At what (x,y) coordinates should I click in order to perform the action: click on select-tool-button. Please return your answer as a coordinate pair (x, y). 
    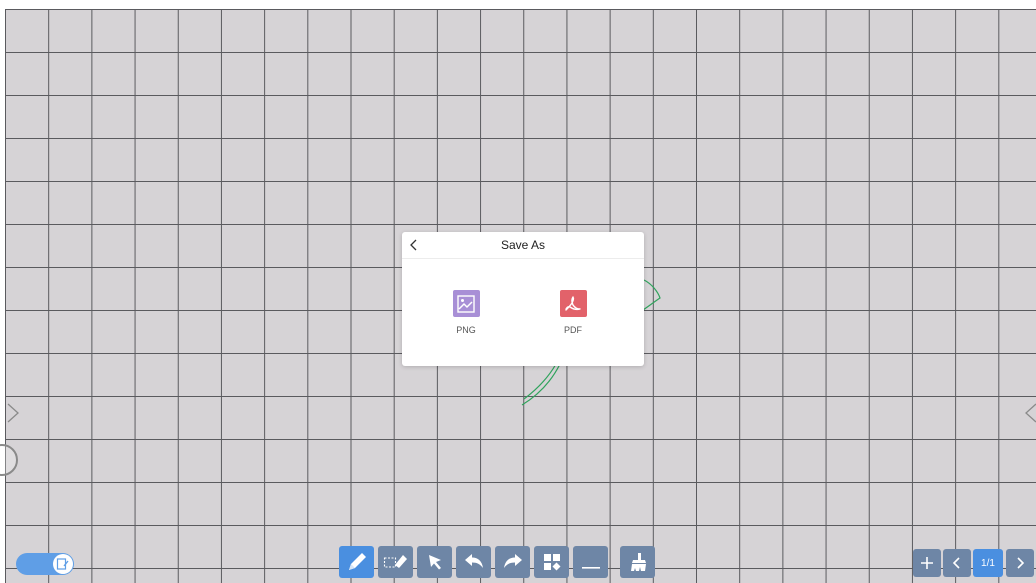
    Looking at the image, I should click on (434, 562).